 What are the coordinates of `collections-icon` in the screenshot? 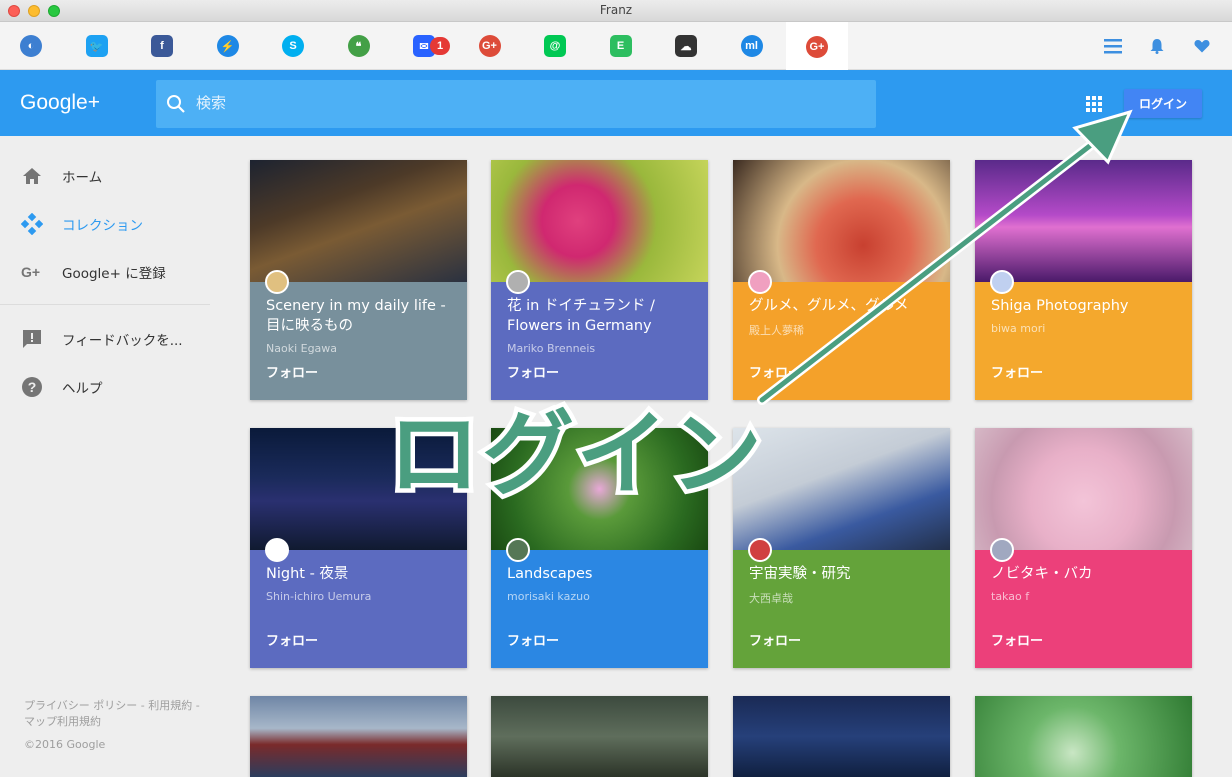 It's located at (32, 224).